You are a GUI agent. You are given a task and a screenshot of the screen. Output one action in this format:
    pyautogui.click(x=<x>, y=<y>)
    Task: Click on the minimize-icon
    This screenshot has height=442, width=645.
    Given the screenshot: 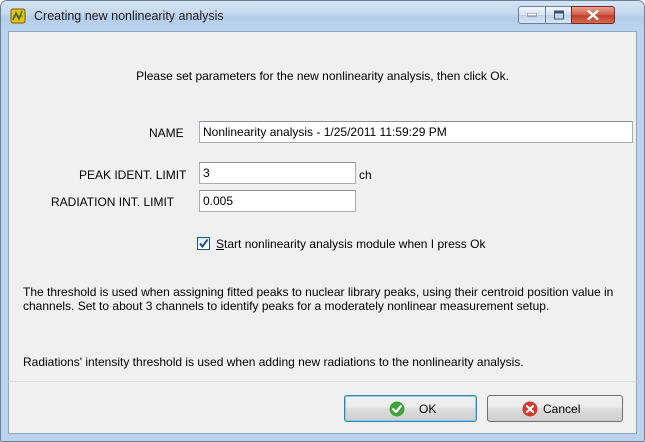 What is the action you would take?
    pyautogui.click(x=532, y=15)
    